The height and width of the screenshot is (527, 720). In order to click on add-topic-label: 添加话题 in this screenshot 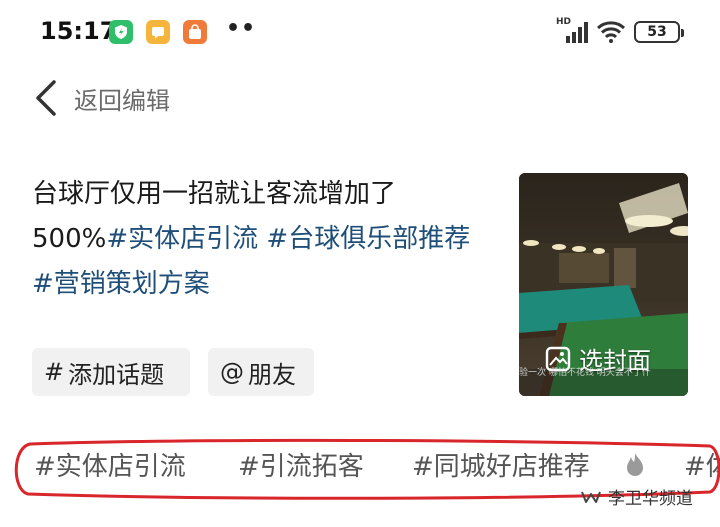, I will do `click(116, 374)`.